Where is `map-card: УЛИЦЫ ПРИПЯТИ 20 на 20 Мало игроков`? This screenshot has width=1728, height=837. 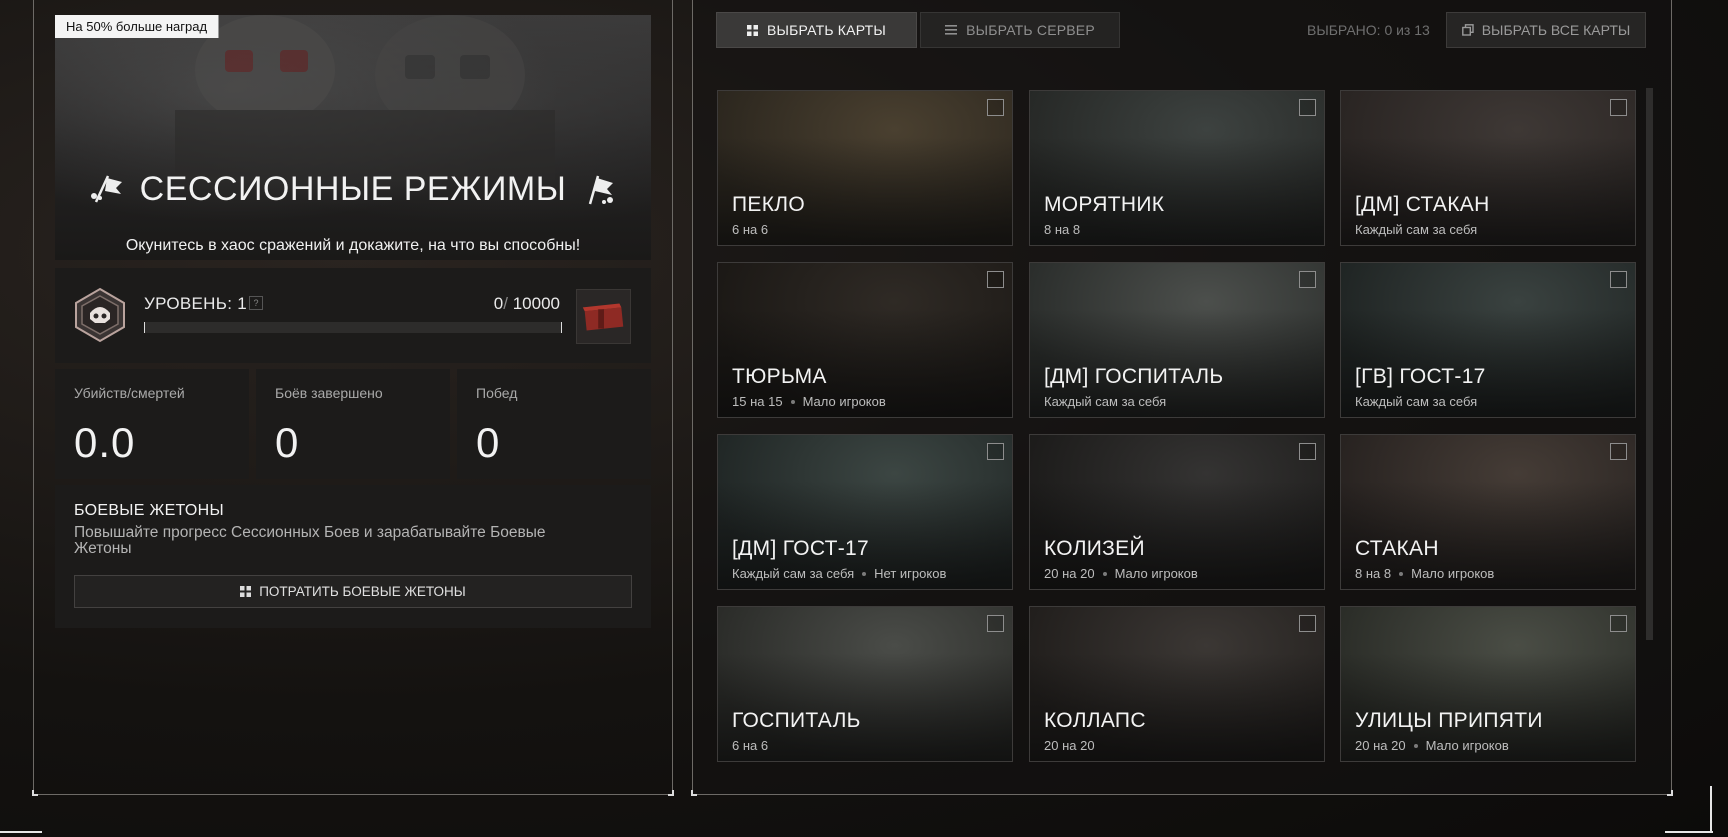 map-card: УЛИЦЫ ПРИПЯТИ 20 на 20 Мало игроков is located at coordinates (1488, 684).